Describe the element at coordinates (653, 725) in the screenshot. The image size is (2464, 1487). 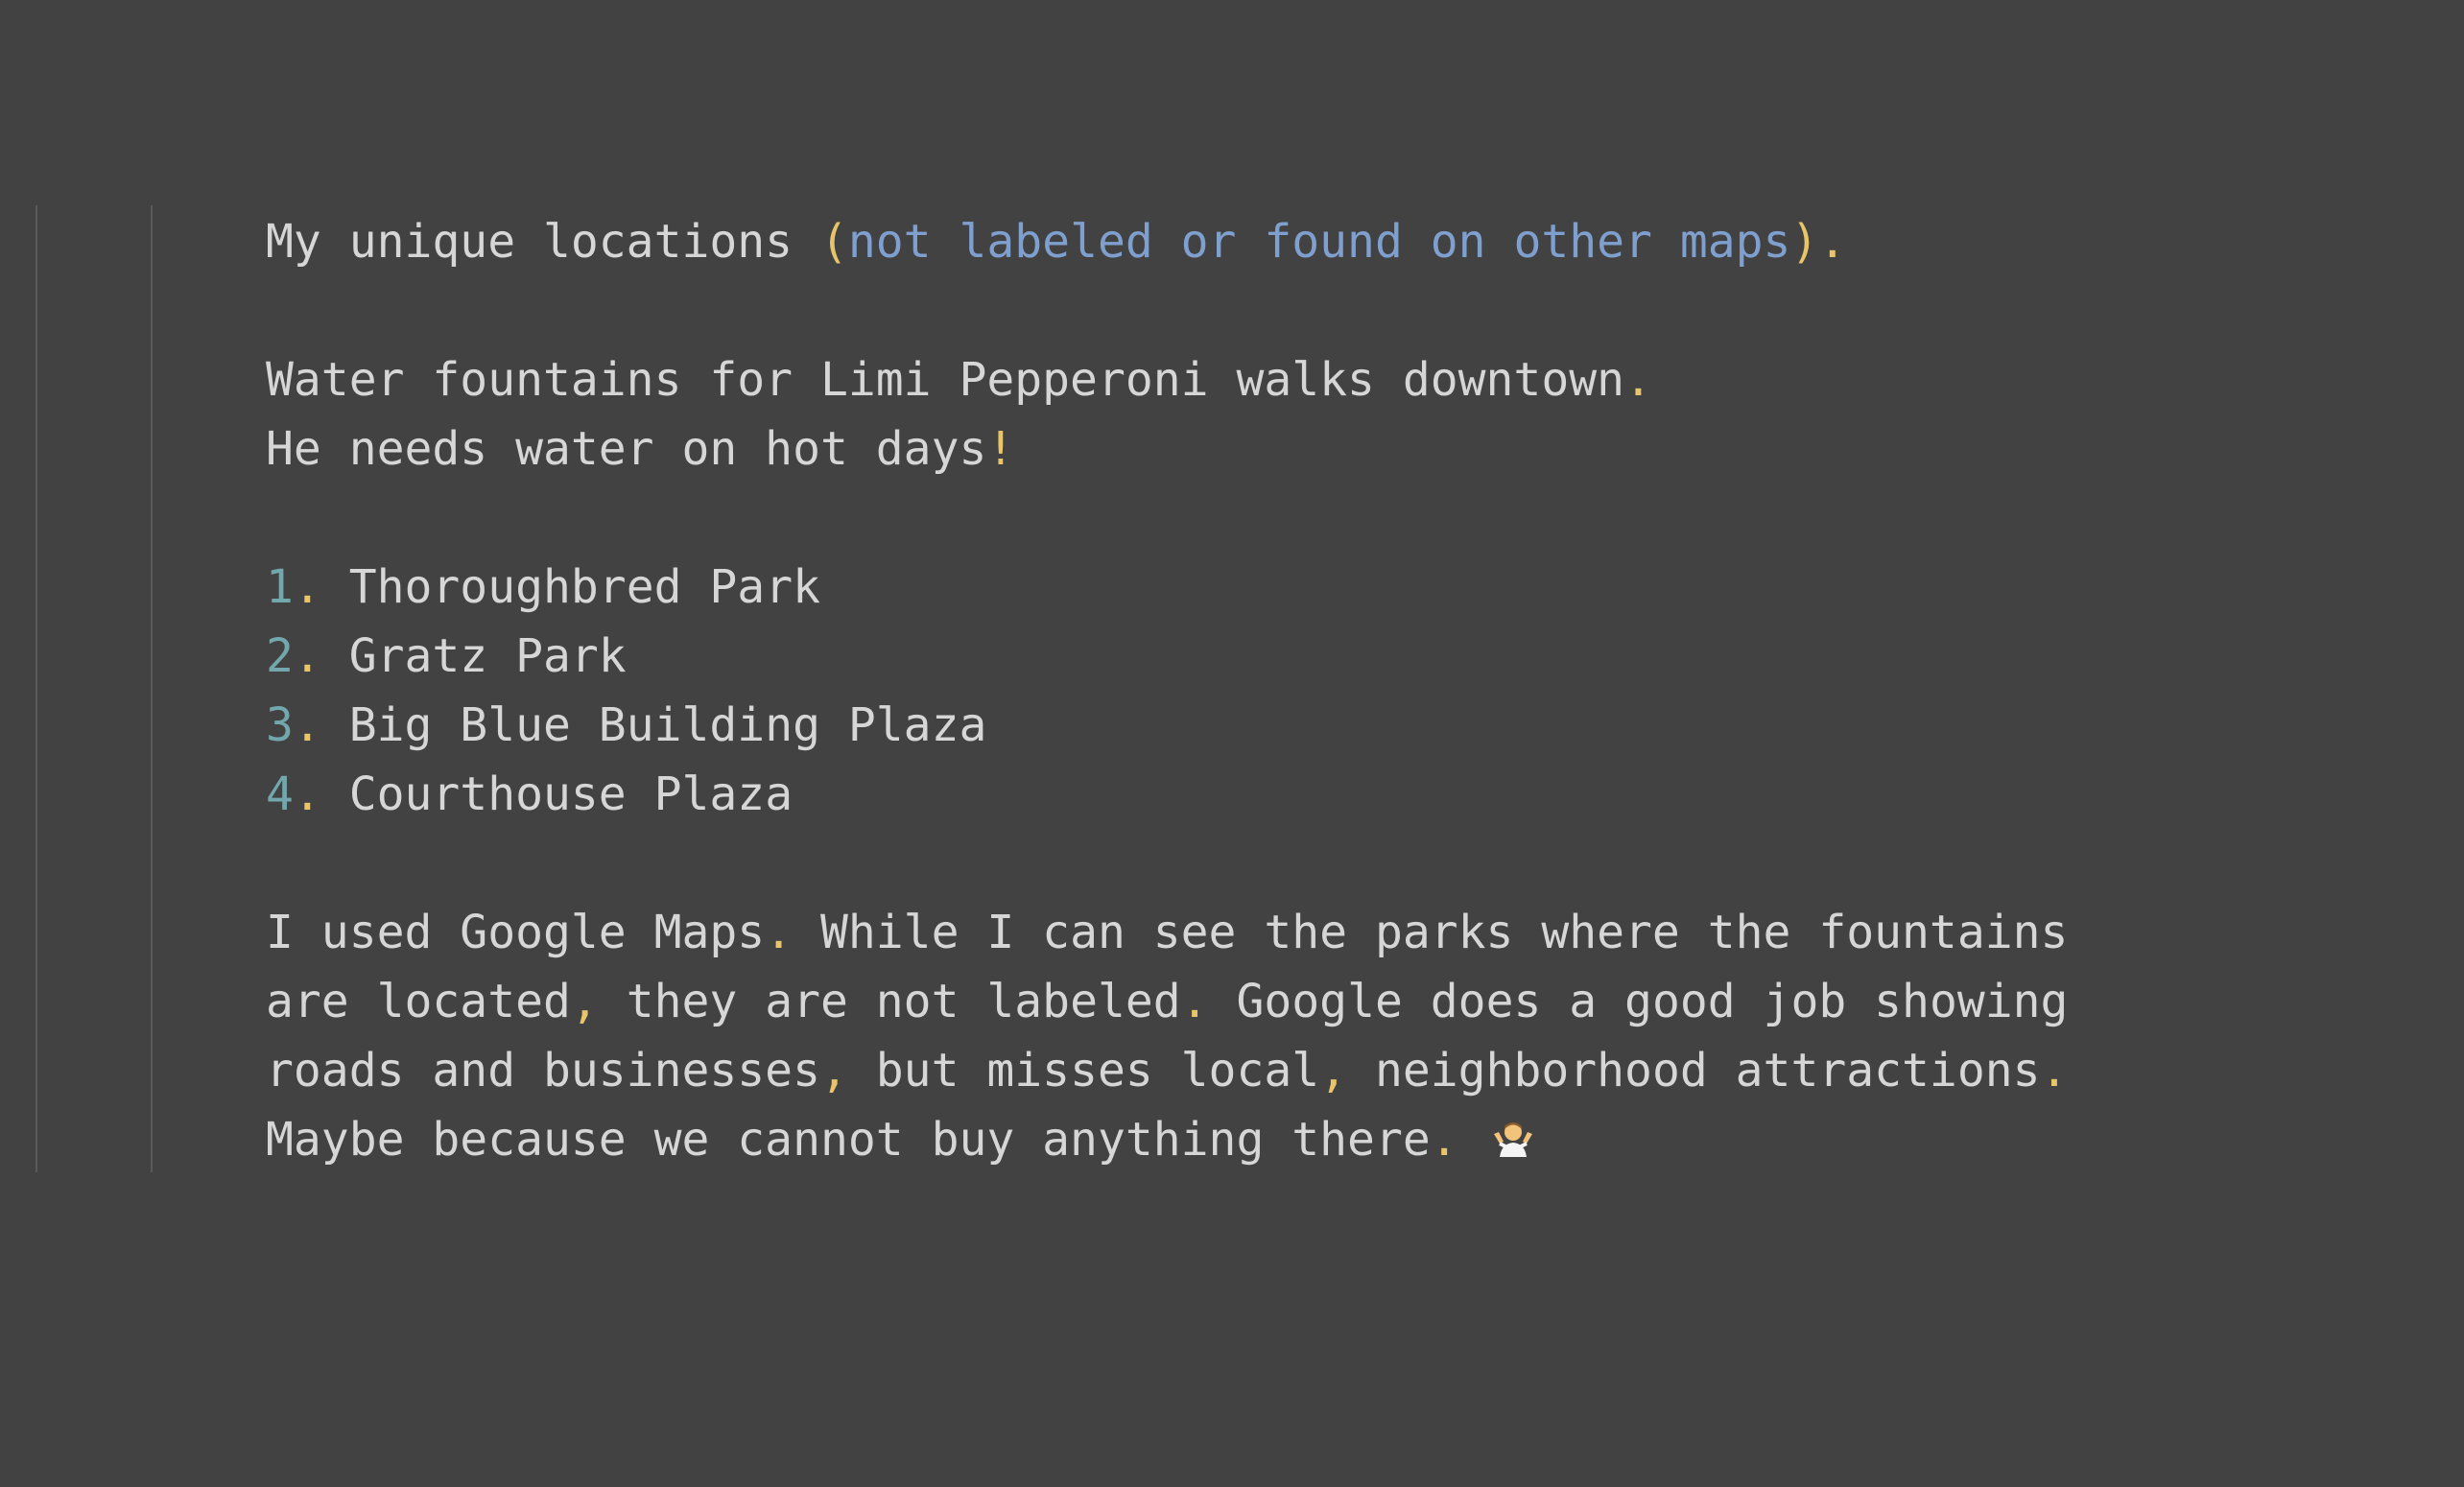
I see `list-label: Big Blue Building Plaza` at that location.